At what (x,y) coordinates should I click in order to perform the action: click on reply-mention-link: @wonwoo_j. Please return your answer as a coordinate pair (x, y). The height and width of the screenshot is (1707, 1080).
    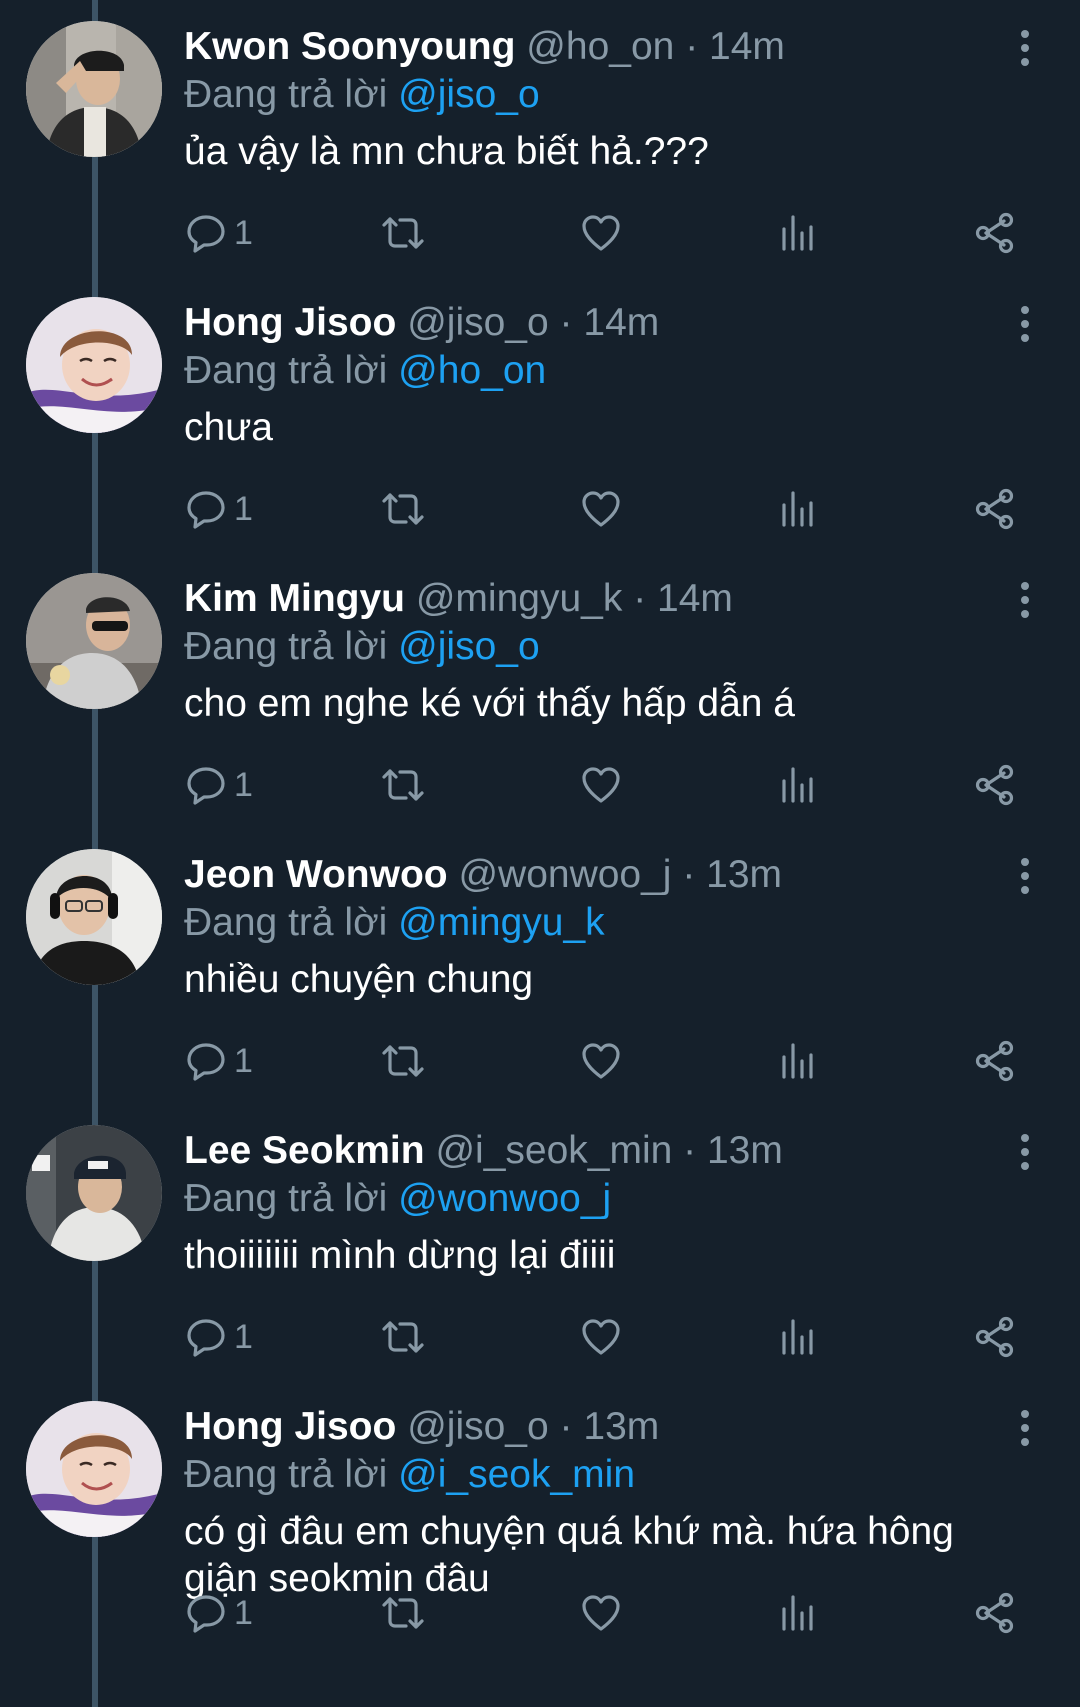
    Looking at the image, I should click on (504, 1198).